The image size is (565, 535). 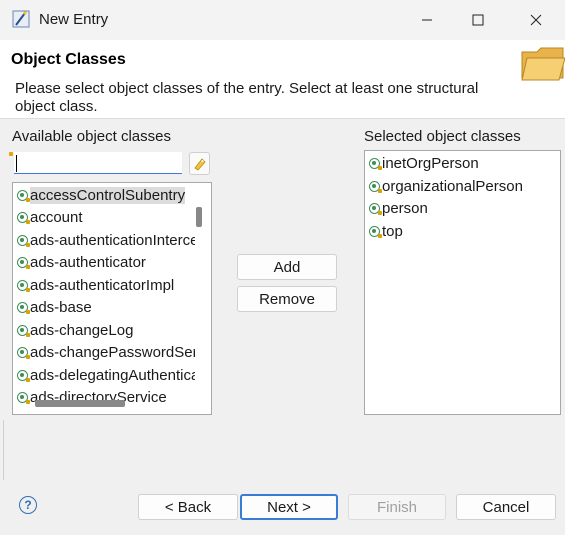 I want to click on help-icon: ?, so click(x=28, y=505).